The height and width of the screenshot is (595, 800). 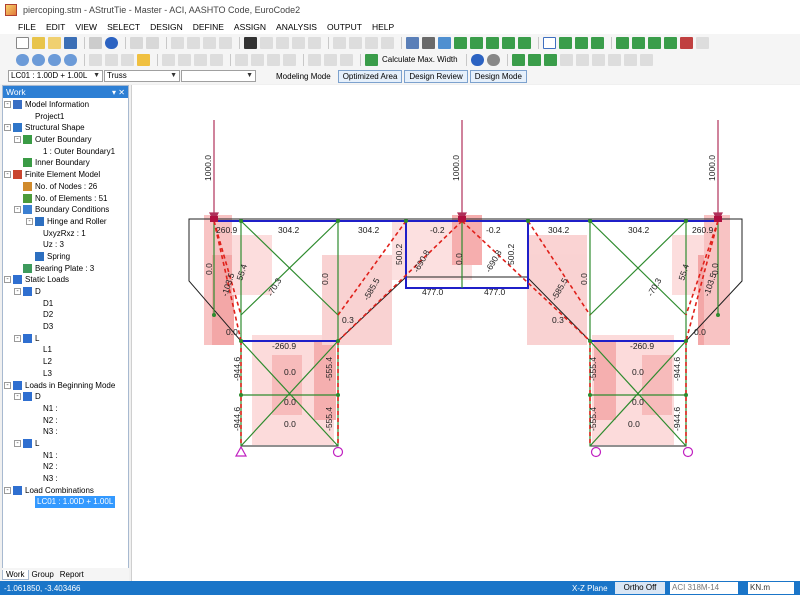 What do you see at coordinates (65, 222) in the screenshot?
I see `tree-node: - Hinge and Roller` at bounding box center [65, 222].